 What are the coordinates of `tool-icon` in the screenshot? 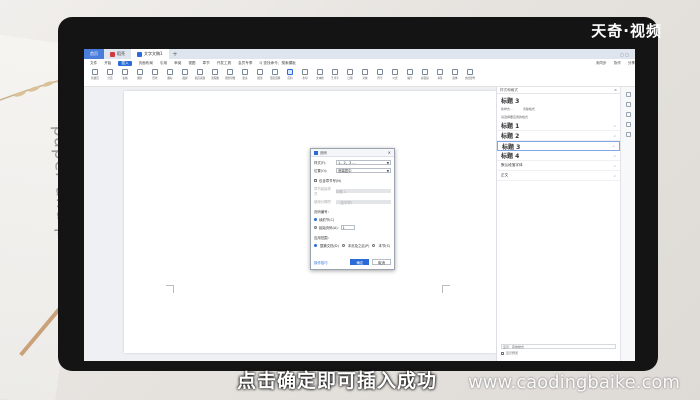 It's located at (628, 114).